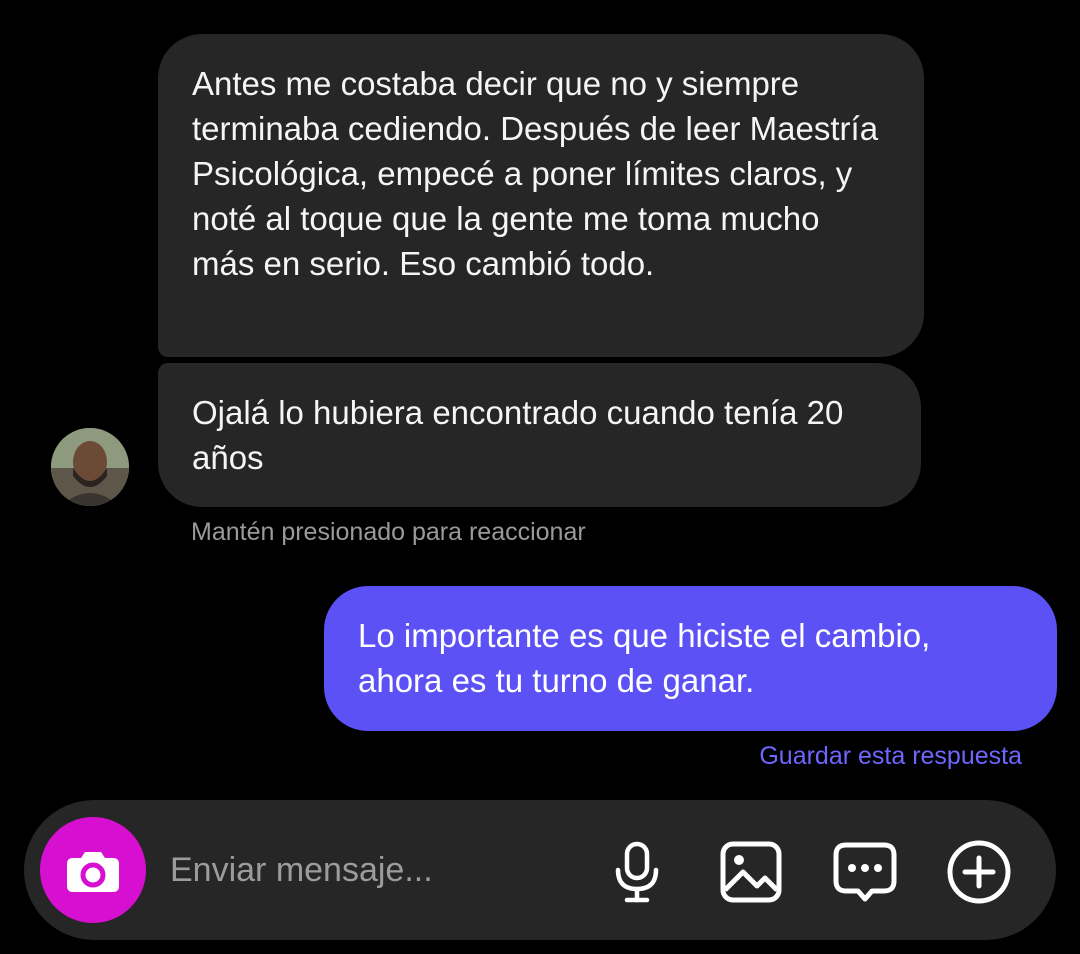 The height and width of the screenshot is (954, 1080). I want to click on message-input, so click(380, 870).